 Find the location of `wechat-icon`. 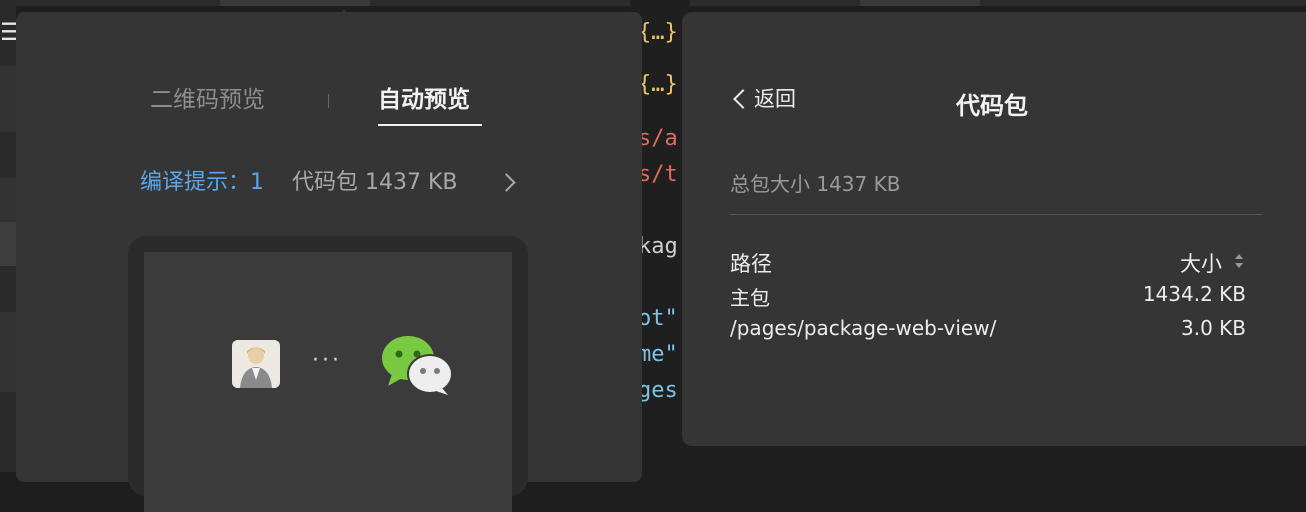

wechat-icon is located at coordinates (417, 365).